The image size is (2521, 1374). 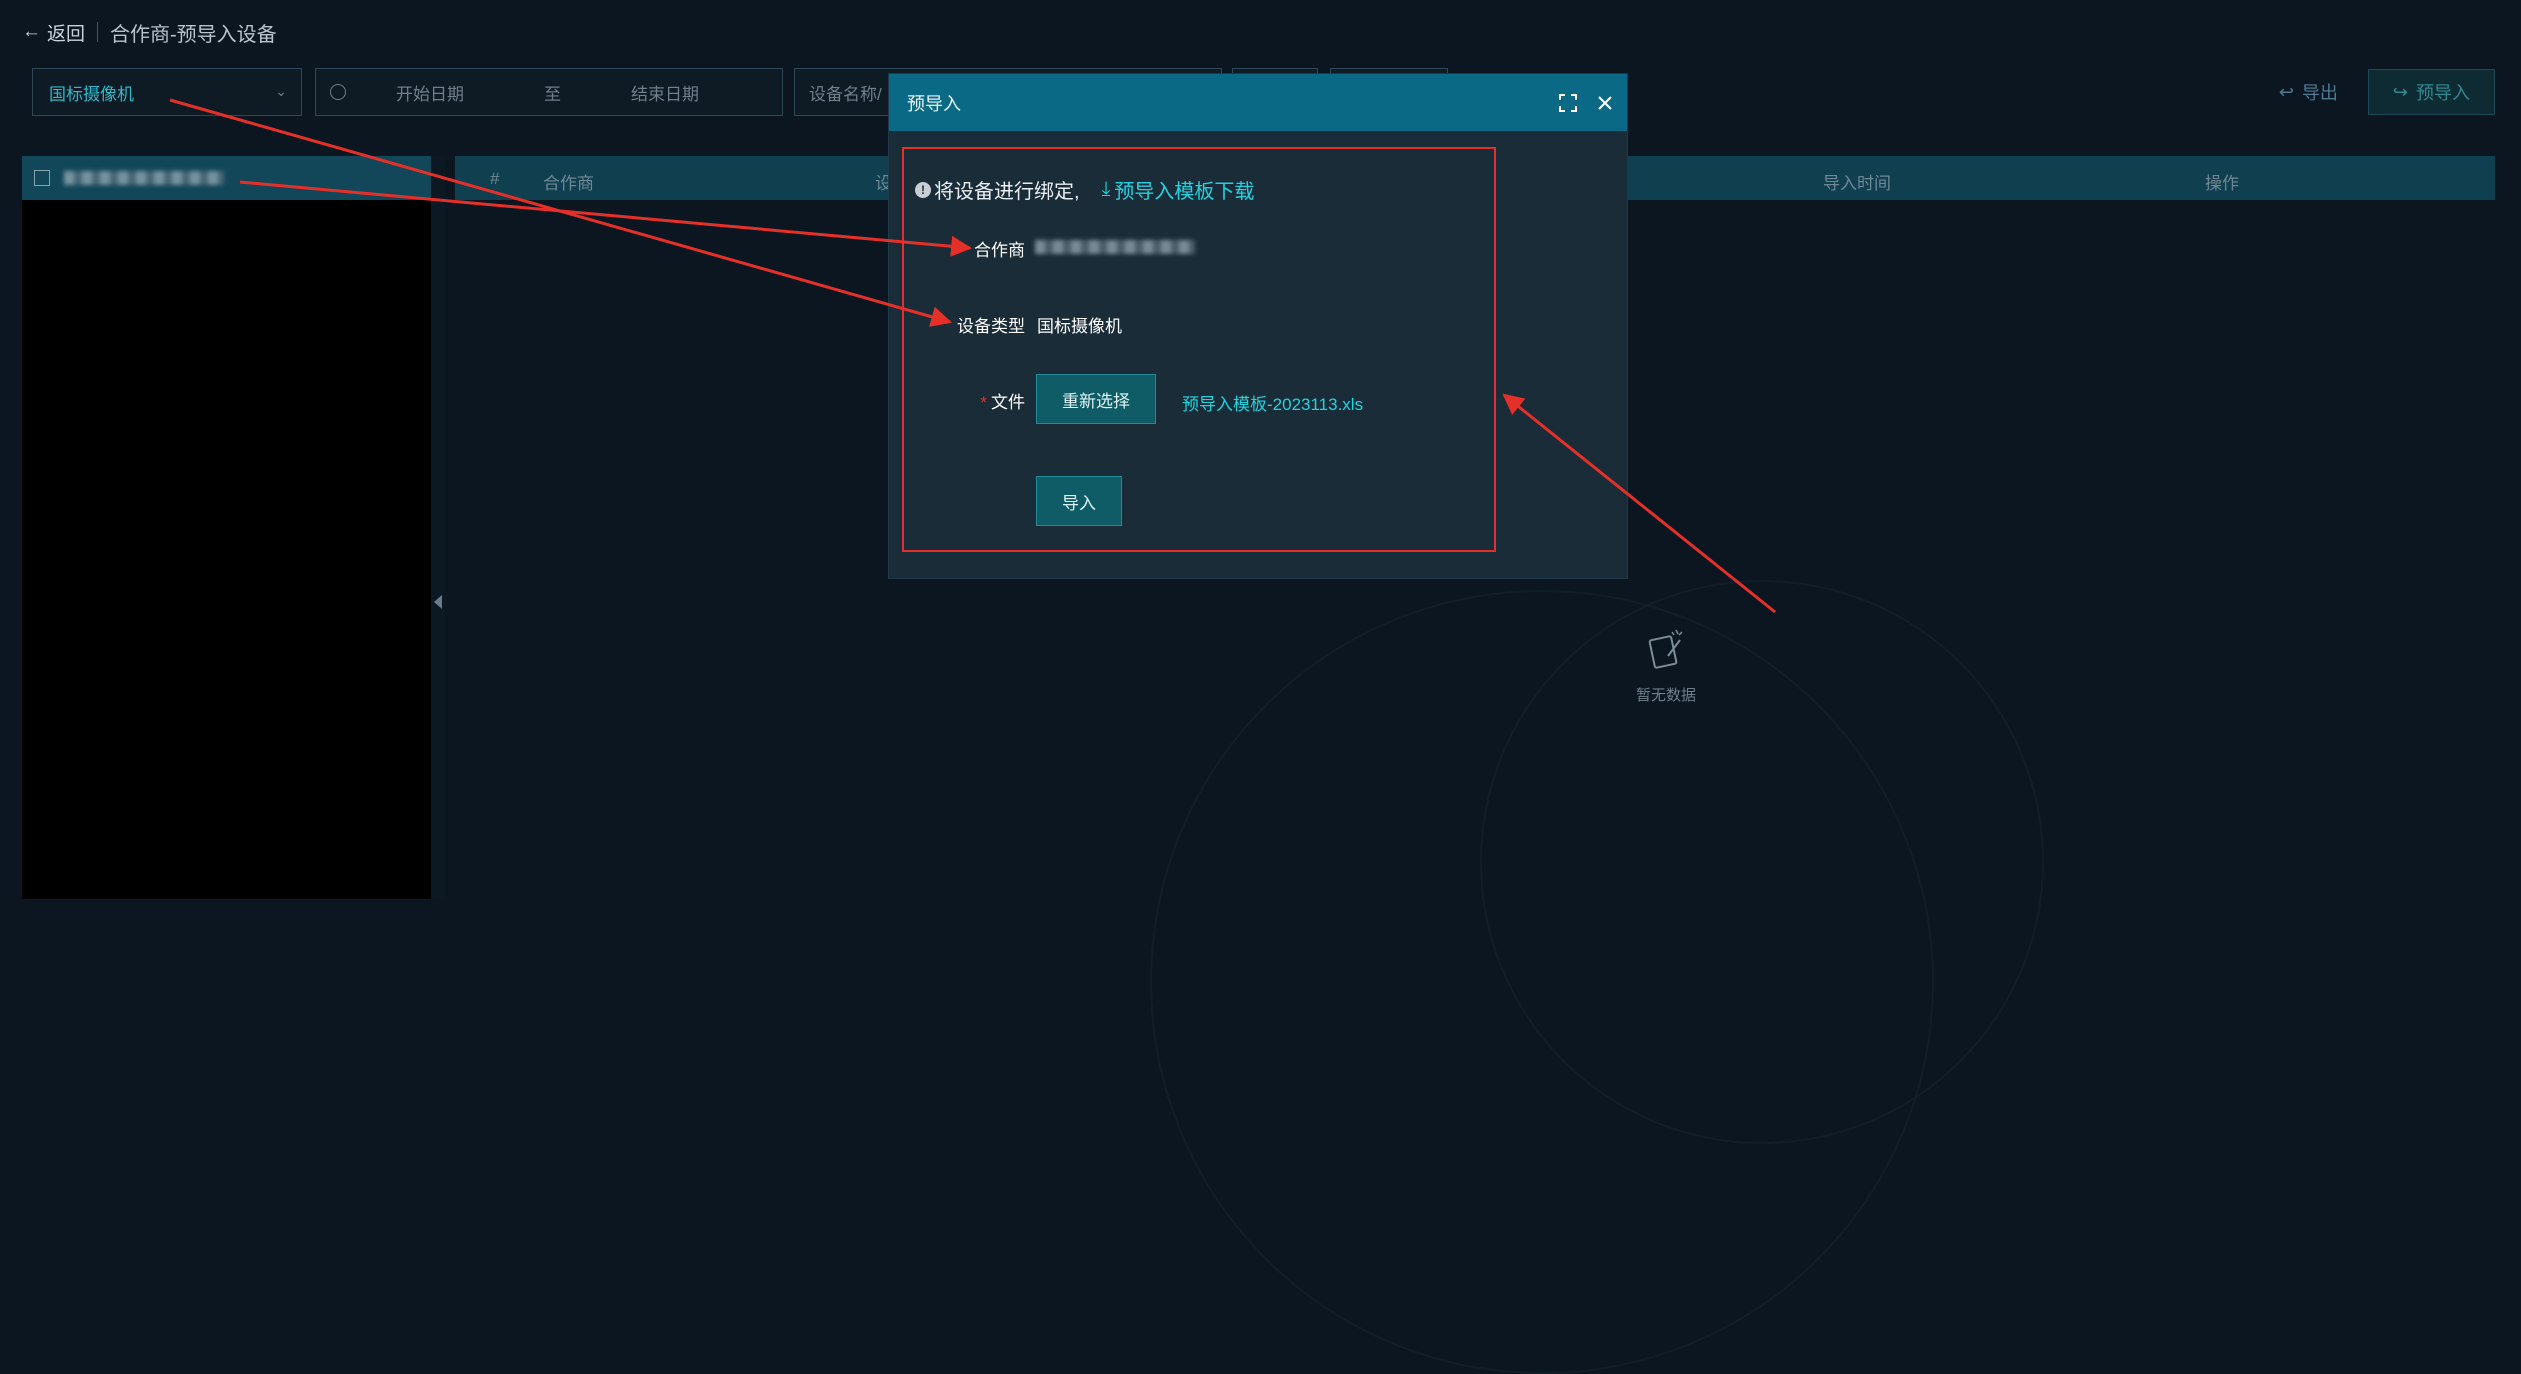 What do you see at coordinates (1666, 650) in the screenshot?
I see `no-data-icon` at bounding box center [1666, 650].